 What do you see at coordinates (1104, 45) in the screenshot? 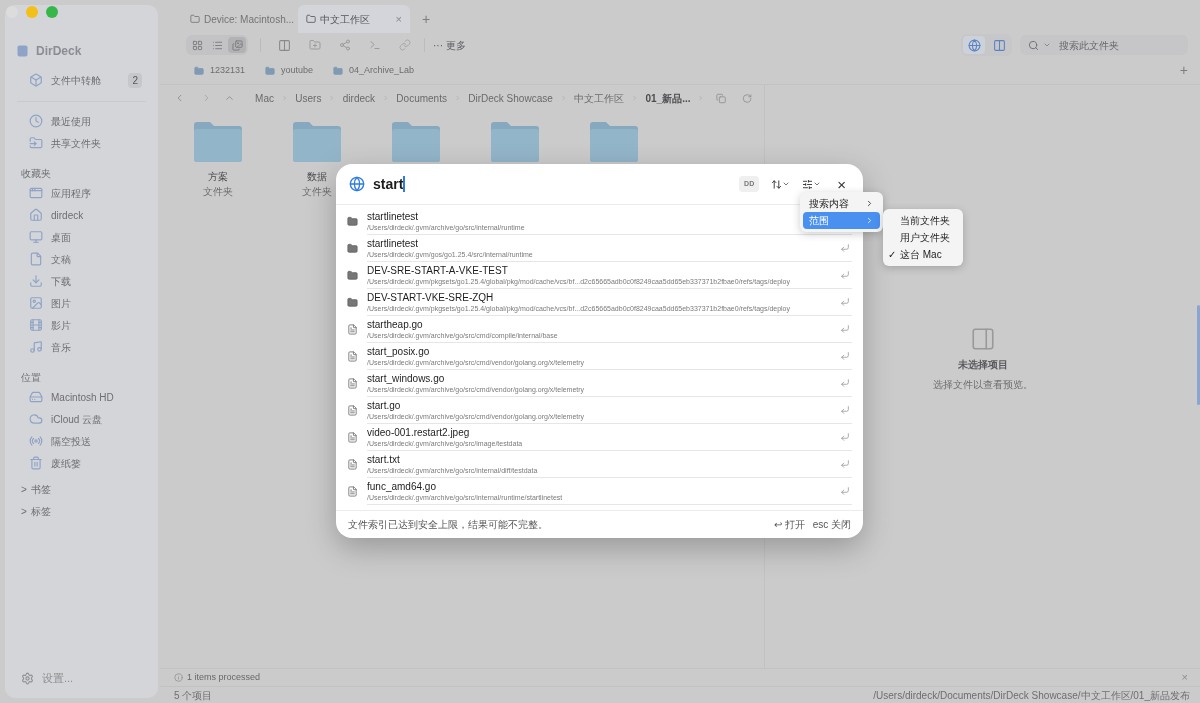
I see `search-field: 搜索此文件夹` at bounding box center [1104, 45].